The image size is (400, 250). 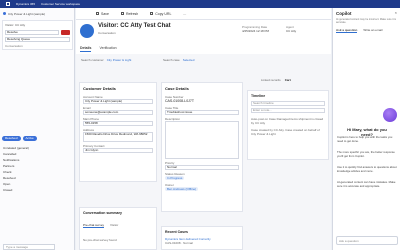 I want to click on chat-note: Conversation, so click(x=14, y=46).